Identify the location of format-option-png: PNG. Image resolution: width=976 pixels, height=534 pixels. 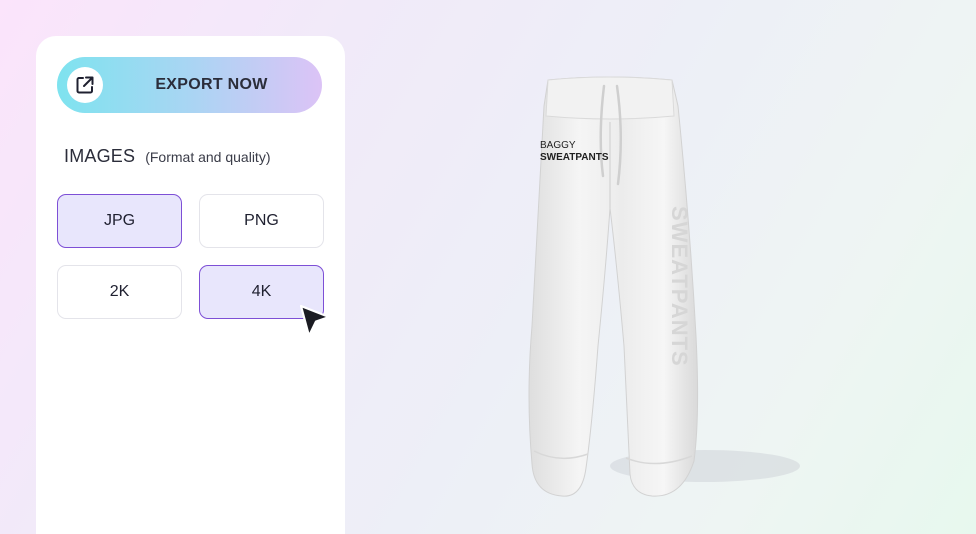
(261, 221).